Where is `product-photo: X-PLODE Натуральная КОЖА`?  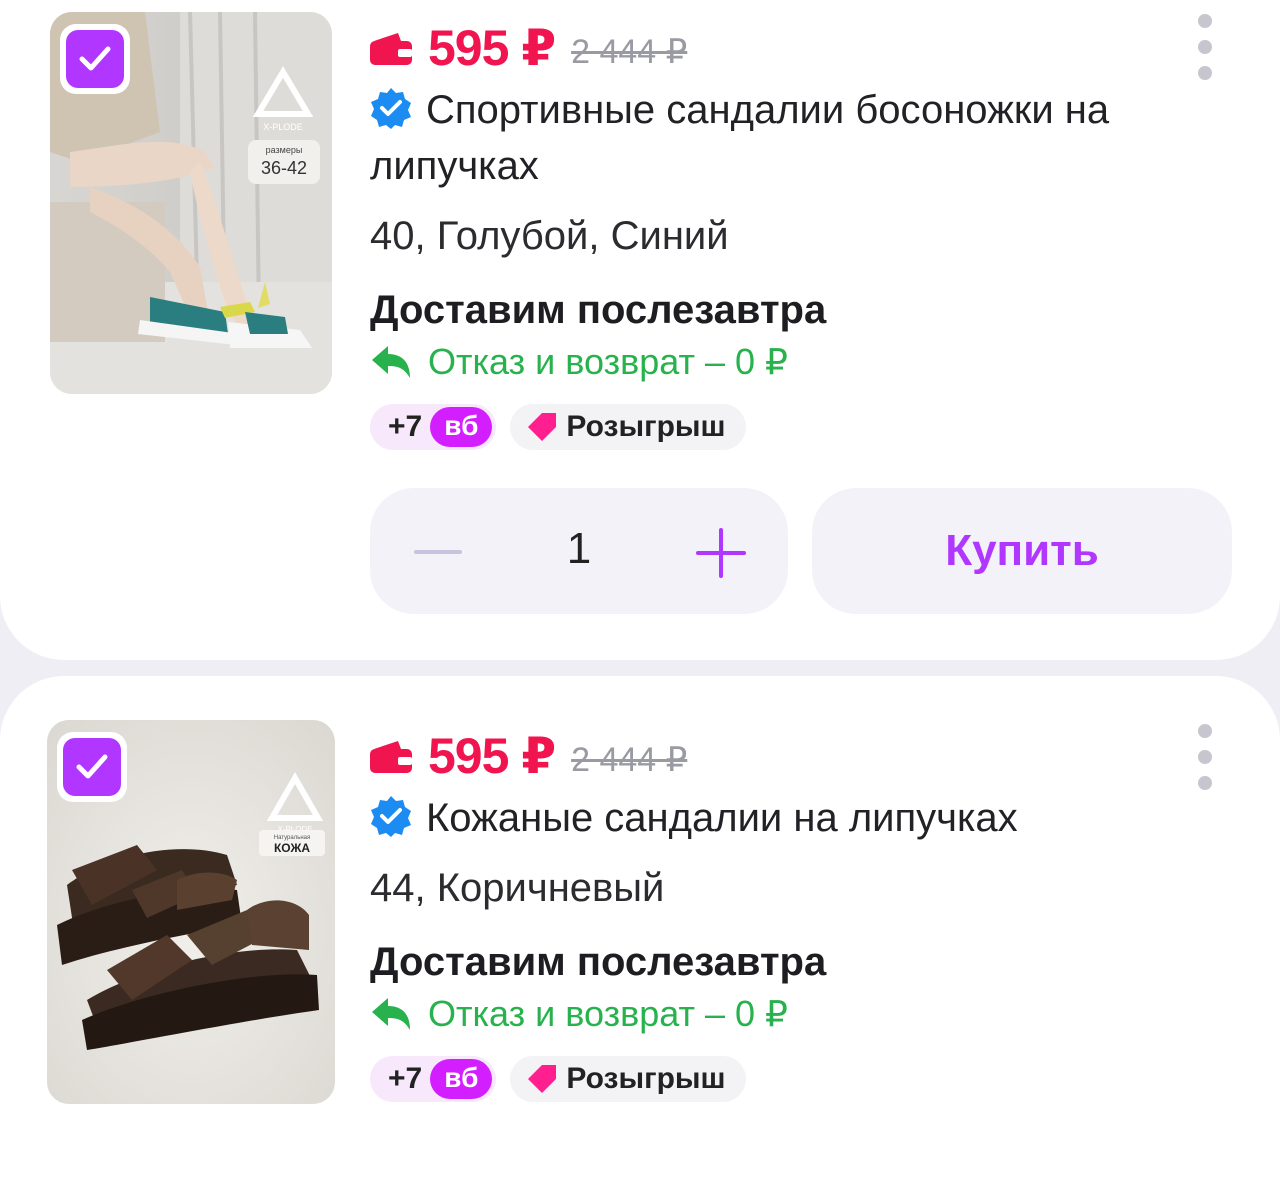
product-photo: X-PLODE Натуральная КОЖА is located at coordinates (191, 912).